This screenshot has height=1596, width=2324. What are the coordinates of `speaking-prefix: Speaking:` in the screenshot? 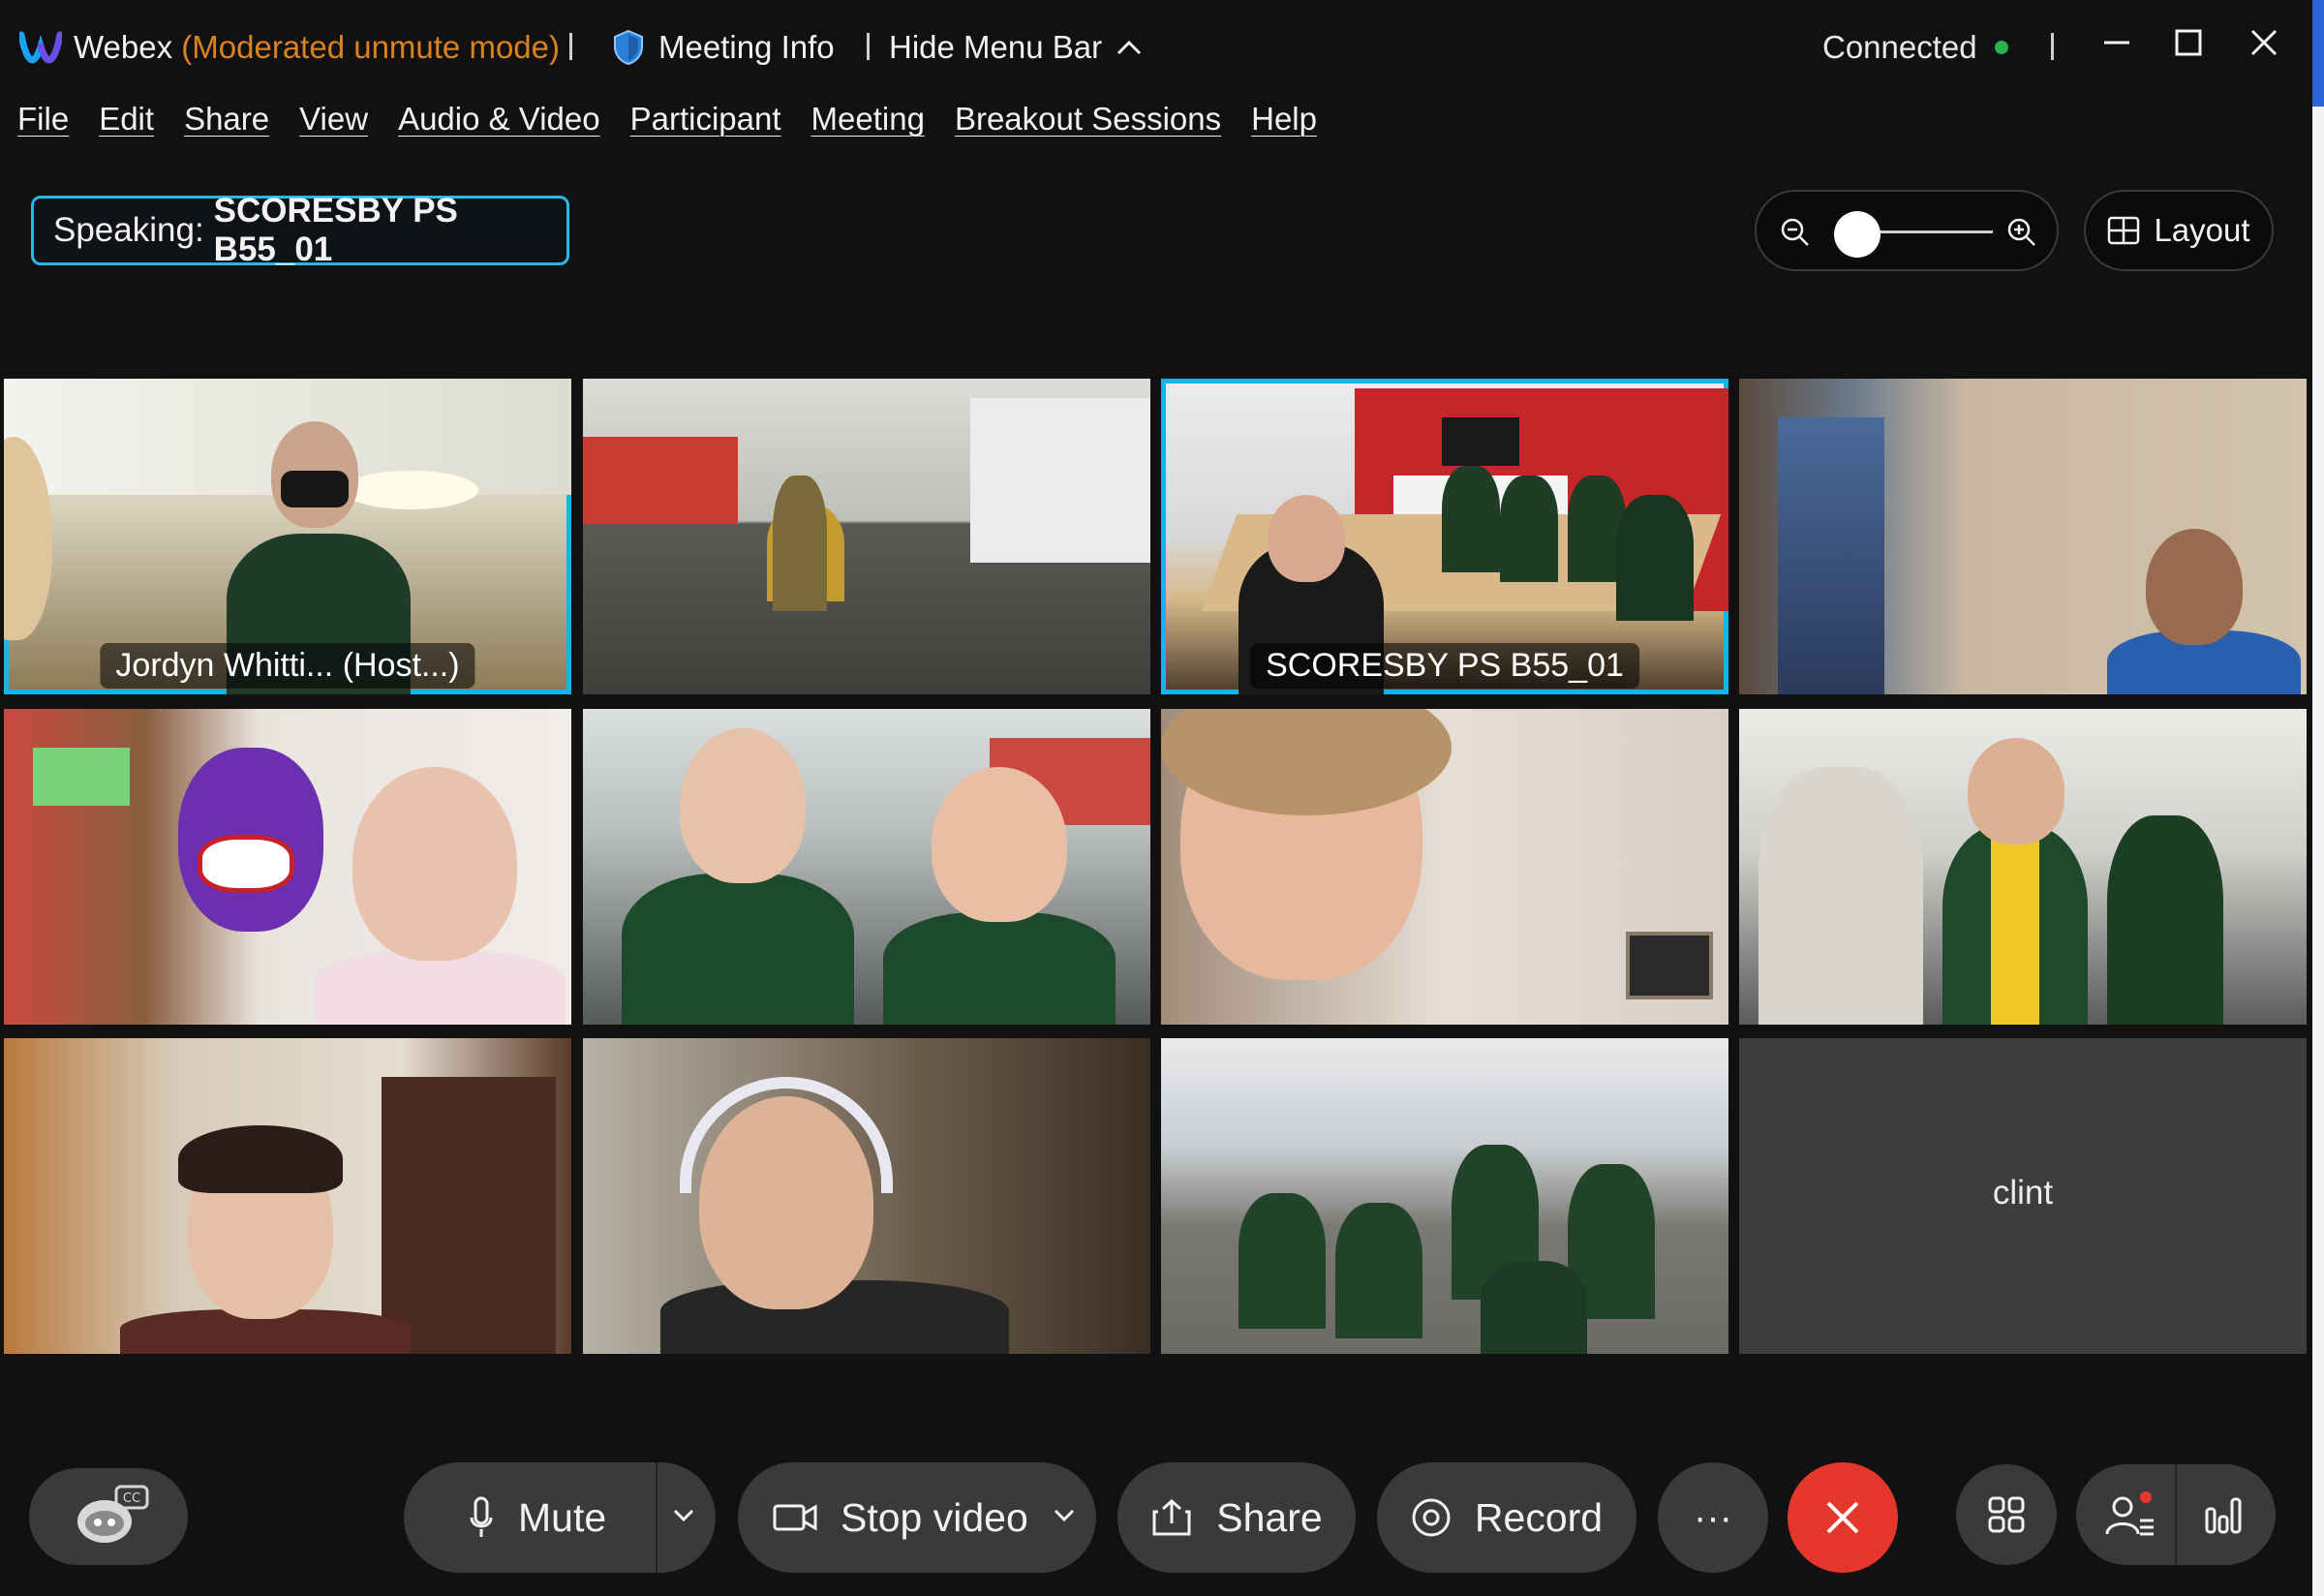 It's located at (128, 230).